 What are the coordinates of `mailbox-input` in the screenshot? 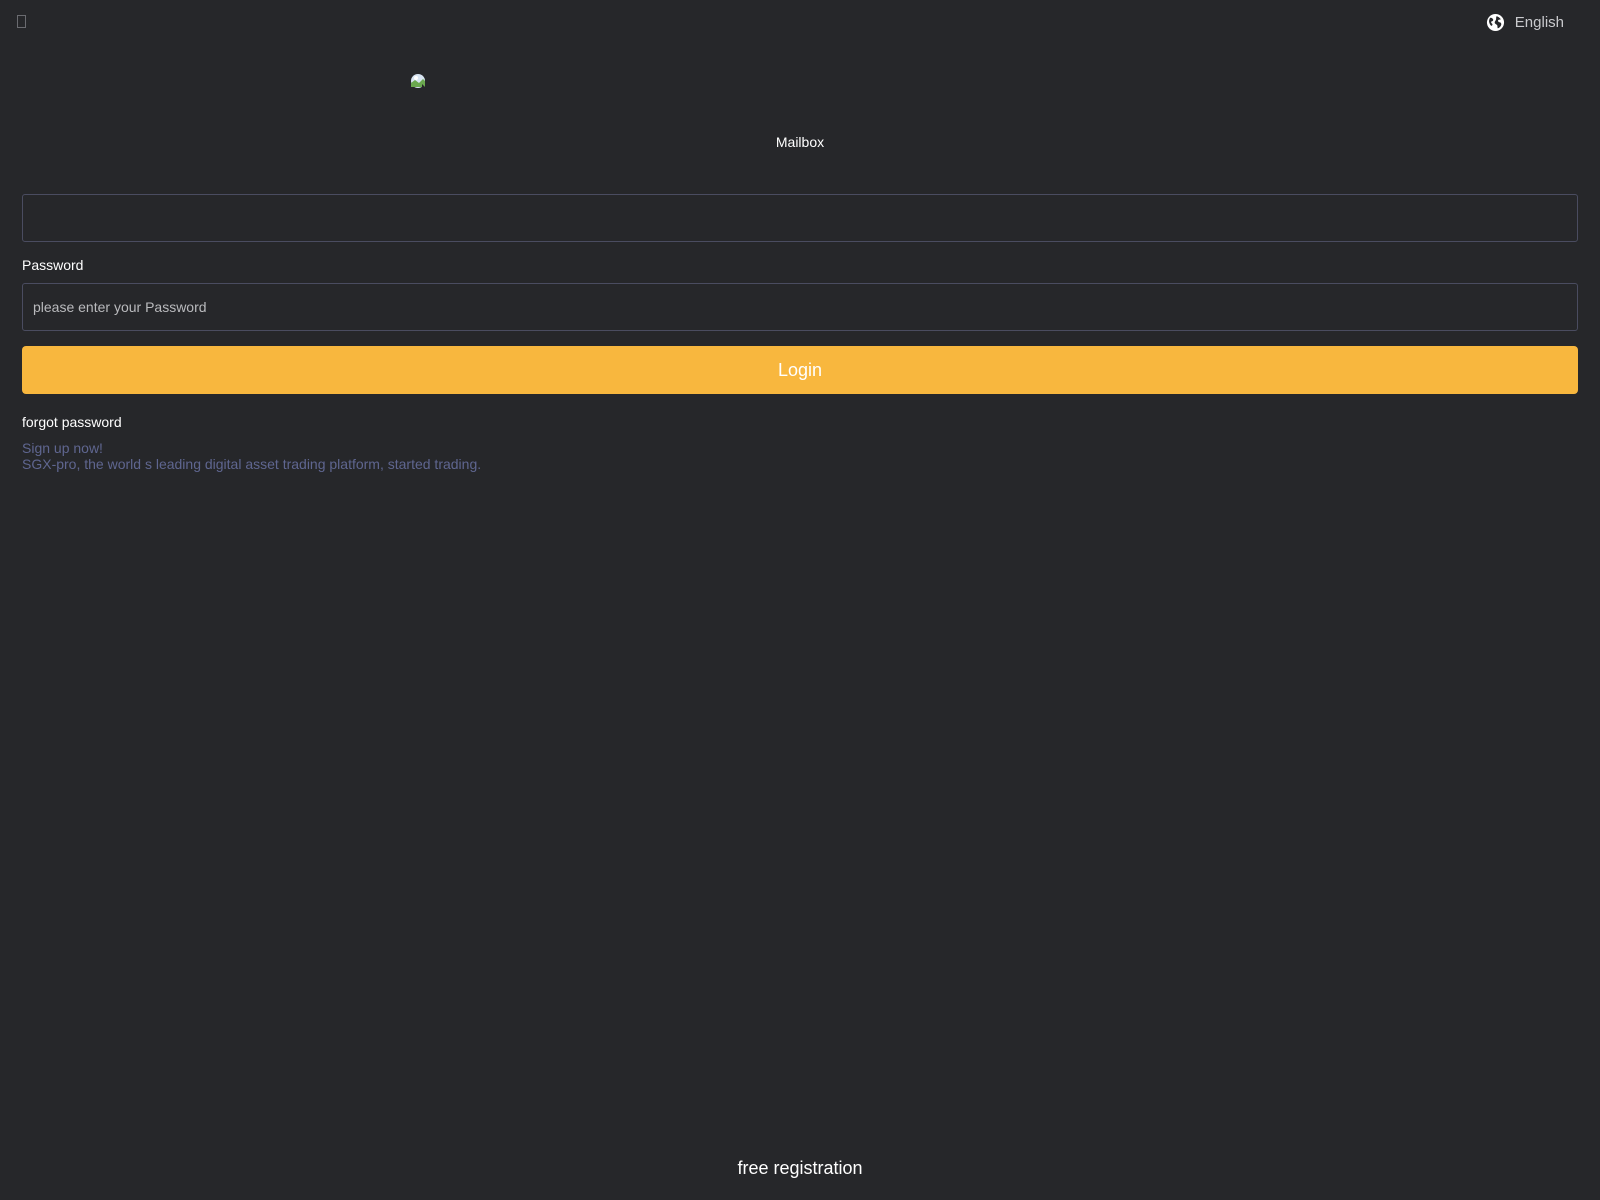 It's located at (800, 218).